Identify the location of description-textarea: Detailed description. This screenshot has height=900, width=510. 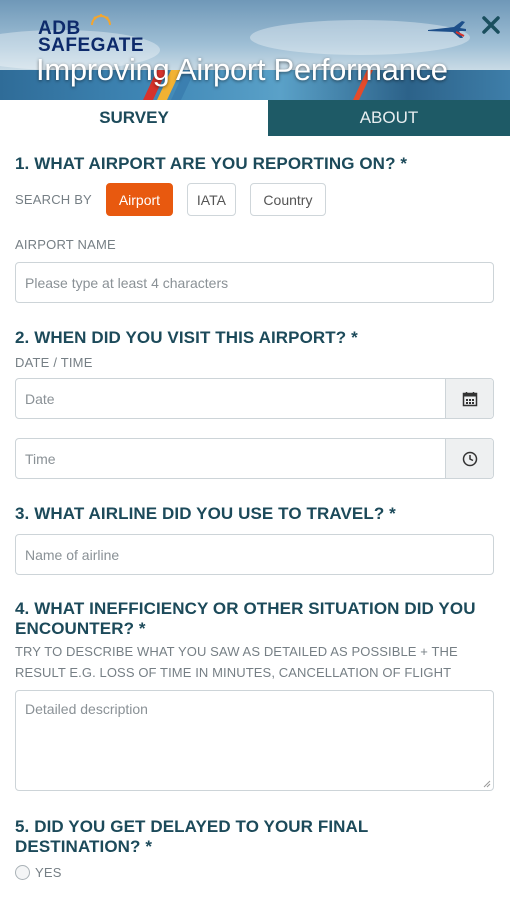
(254, 740).